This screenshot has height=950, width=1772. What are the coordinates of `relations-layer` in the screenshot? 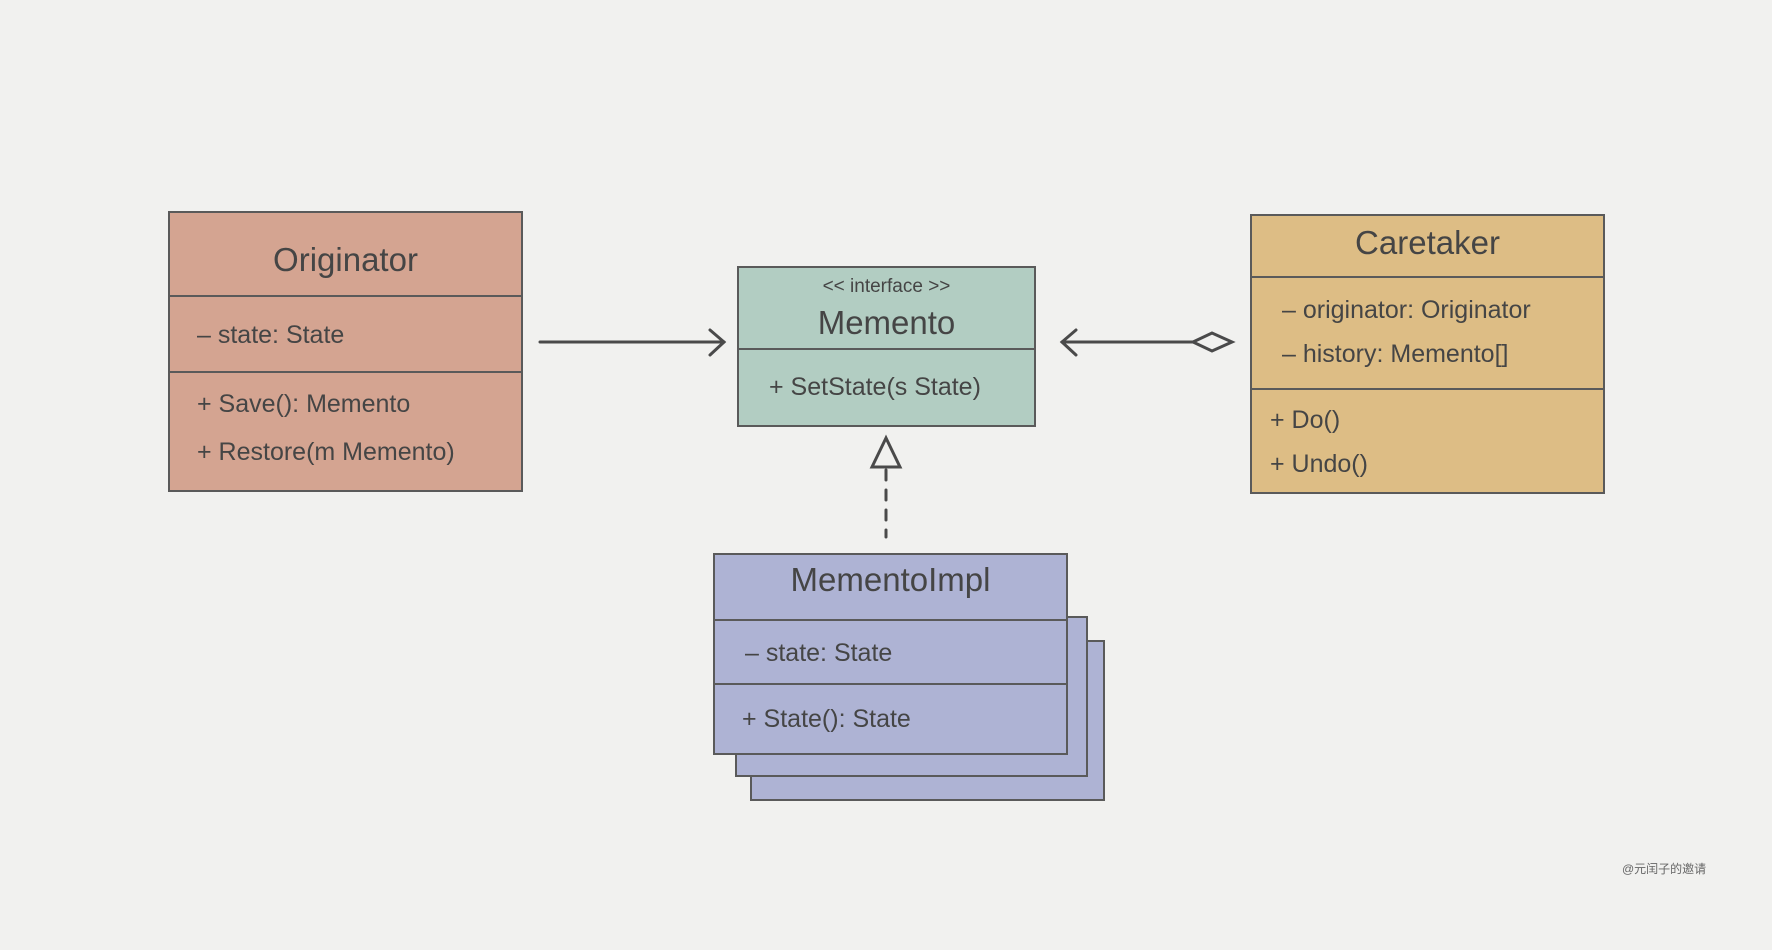 It's located at (887, 433).